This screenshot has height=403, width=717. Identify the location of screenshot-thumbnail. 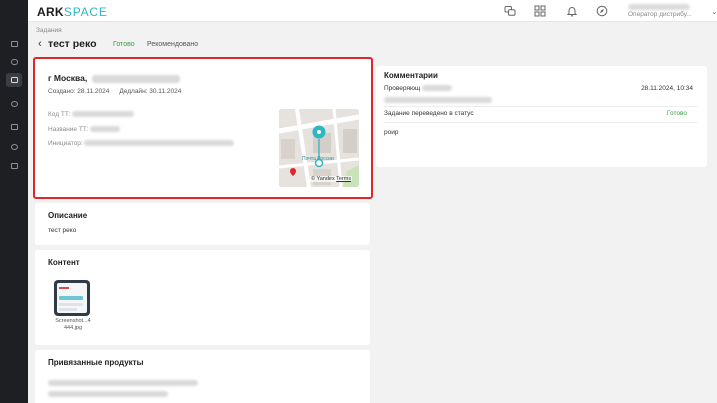
(72, 298).